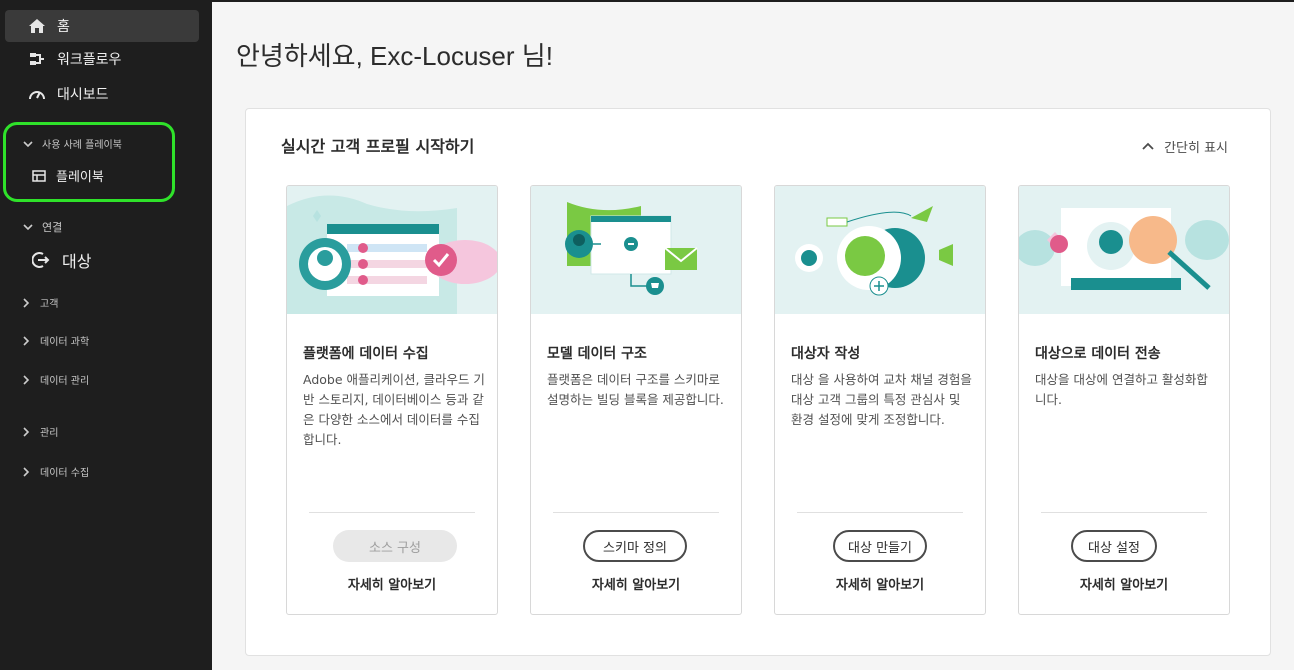 The height and width of the screenshot is (670, 1294). What do you see at coordinates (39, 431) in the screenshot?
I see `sidebar-section-administration: 관리` at bounding box center [39, 431].